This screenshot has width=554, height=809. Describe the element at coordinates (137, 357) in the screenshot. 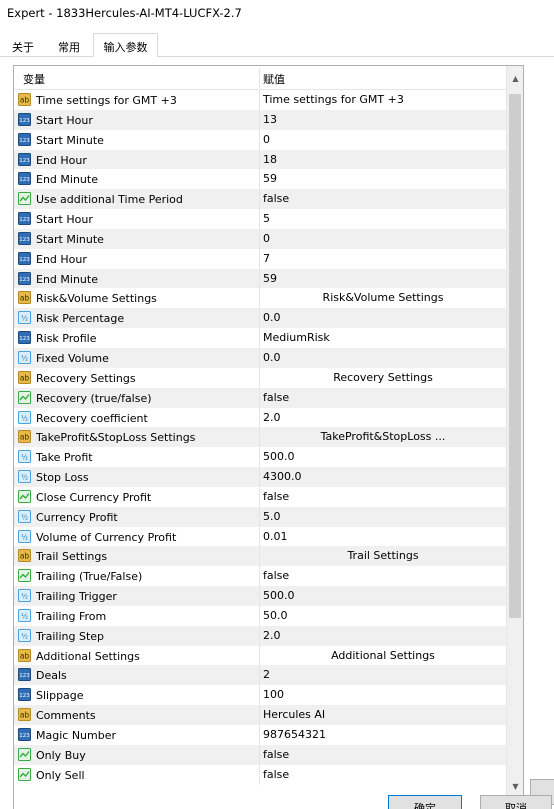

I see `parameter-name: ½ Fixed Volume` at that location.